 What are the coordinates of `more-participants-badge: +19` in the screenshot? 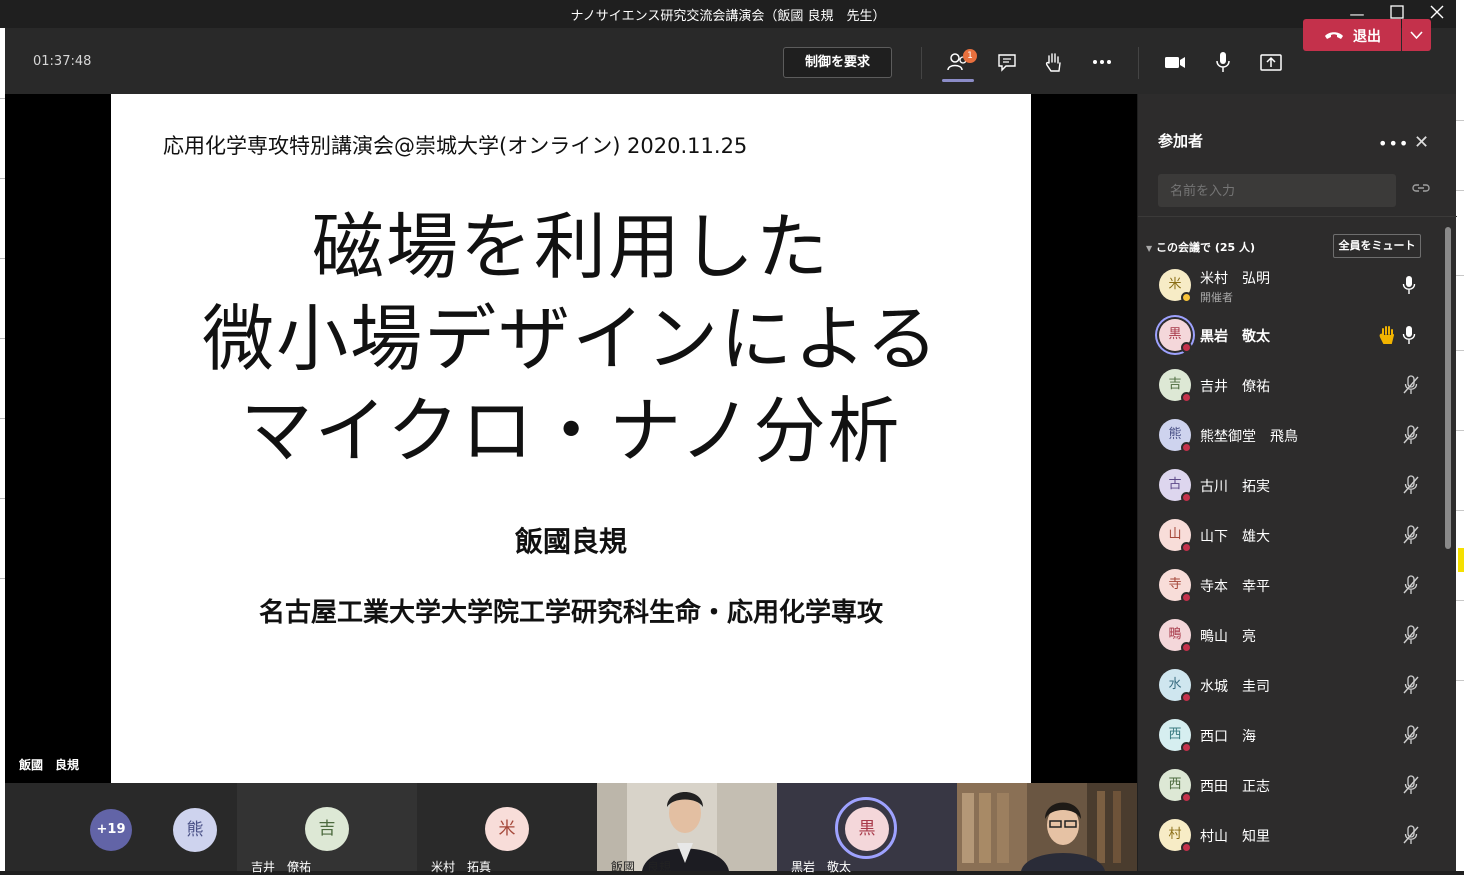 It's located at (111, 830).